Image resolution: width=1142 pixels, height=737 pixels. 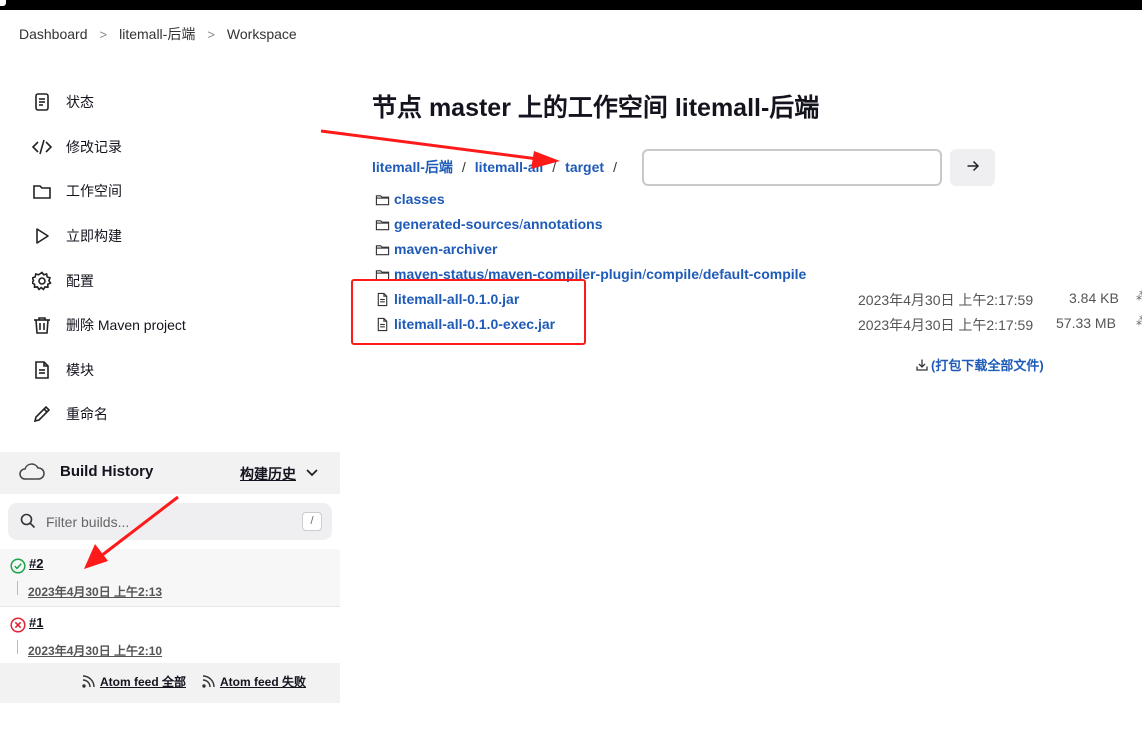 I want to click on failed-x-icon, so click(x=18, y=625).